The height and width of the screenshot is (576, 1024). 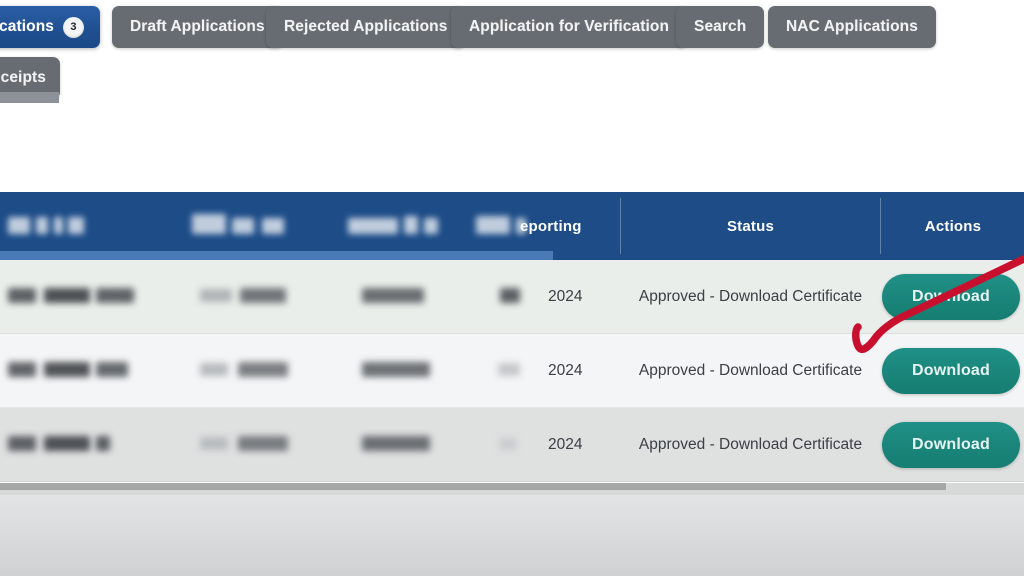 I want to click on column-header-reporting-label: eporting, so click(x=551, y=226).